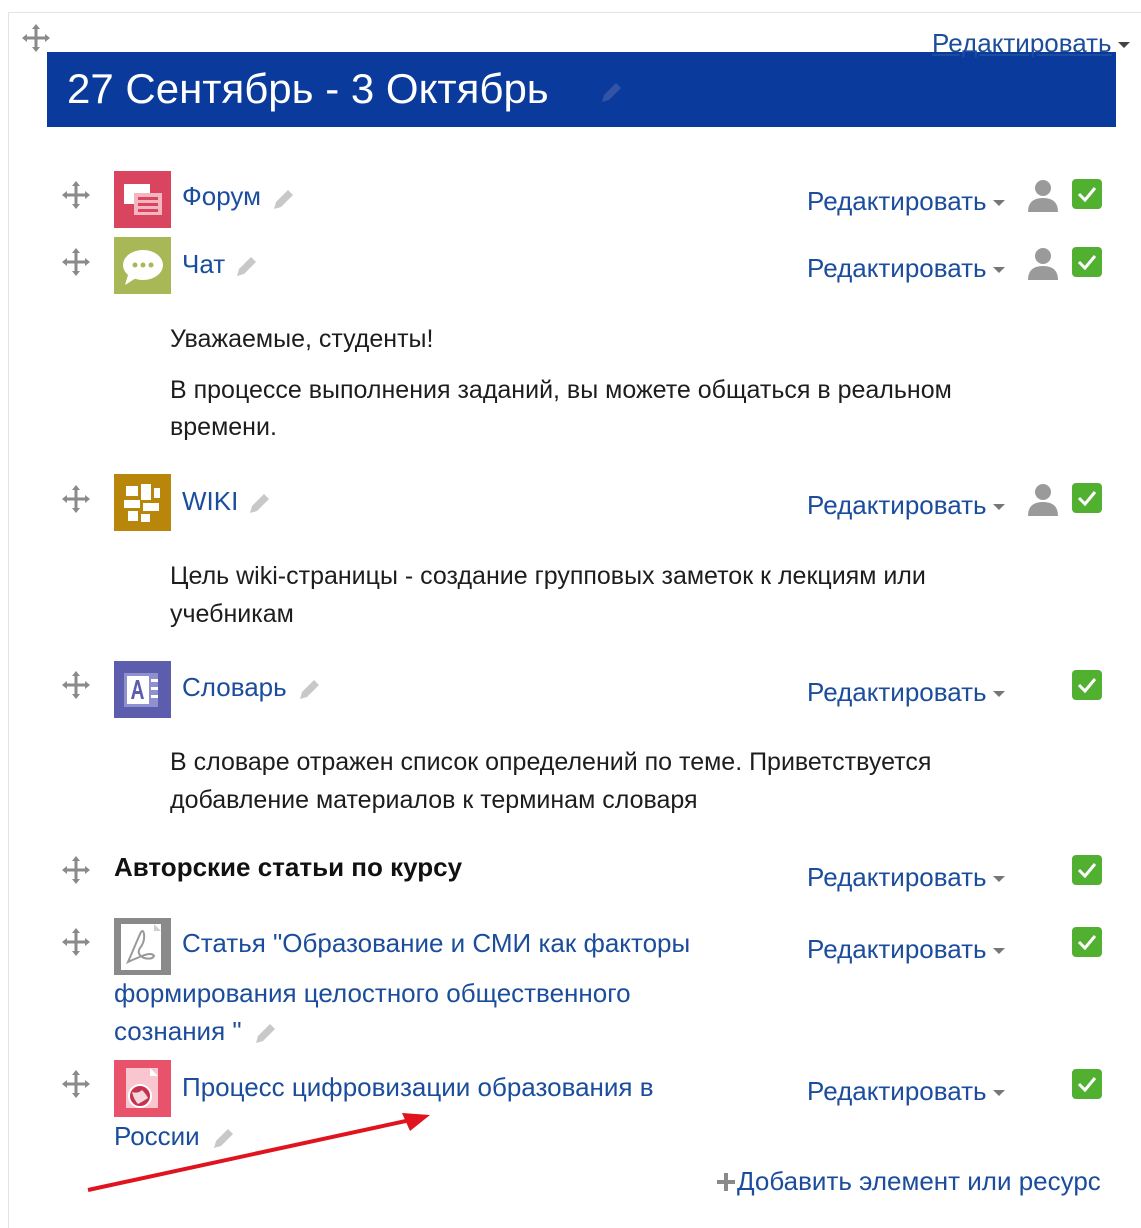 This screenshot has width=1141, height=1228. Describe the element at coordinates (142, 689) in the screenshot. I see `glossary-icon` at that location.